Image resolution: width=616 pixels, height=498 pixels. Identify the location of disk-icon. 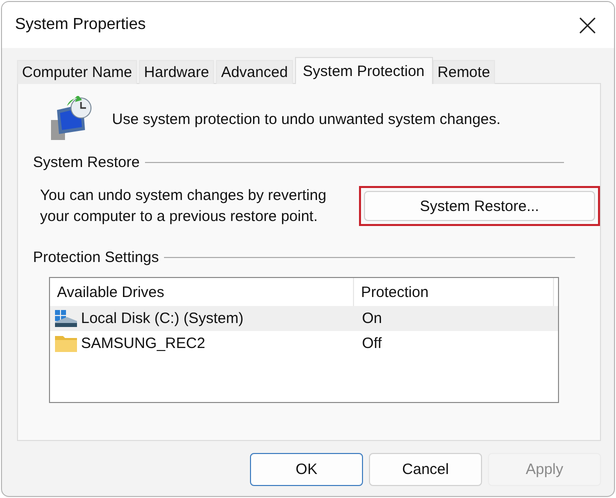
(66, 319).